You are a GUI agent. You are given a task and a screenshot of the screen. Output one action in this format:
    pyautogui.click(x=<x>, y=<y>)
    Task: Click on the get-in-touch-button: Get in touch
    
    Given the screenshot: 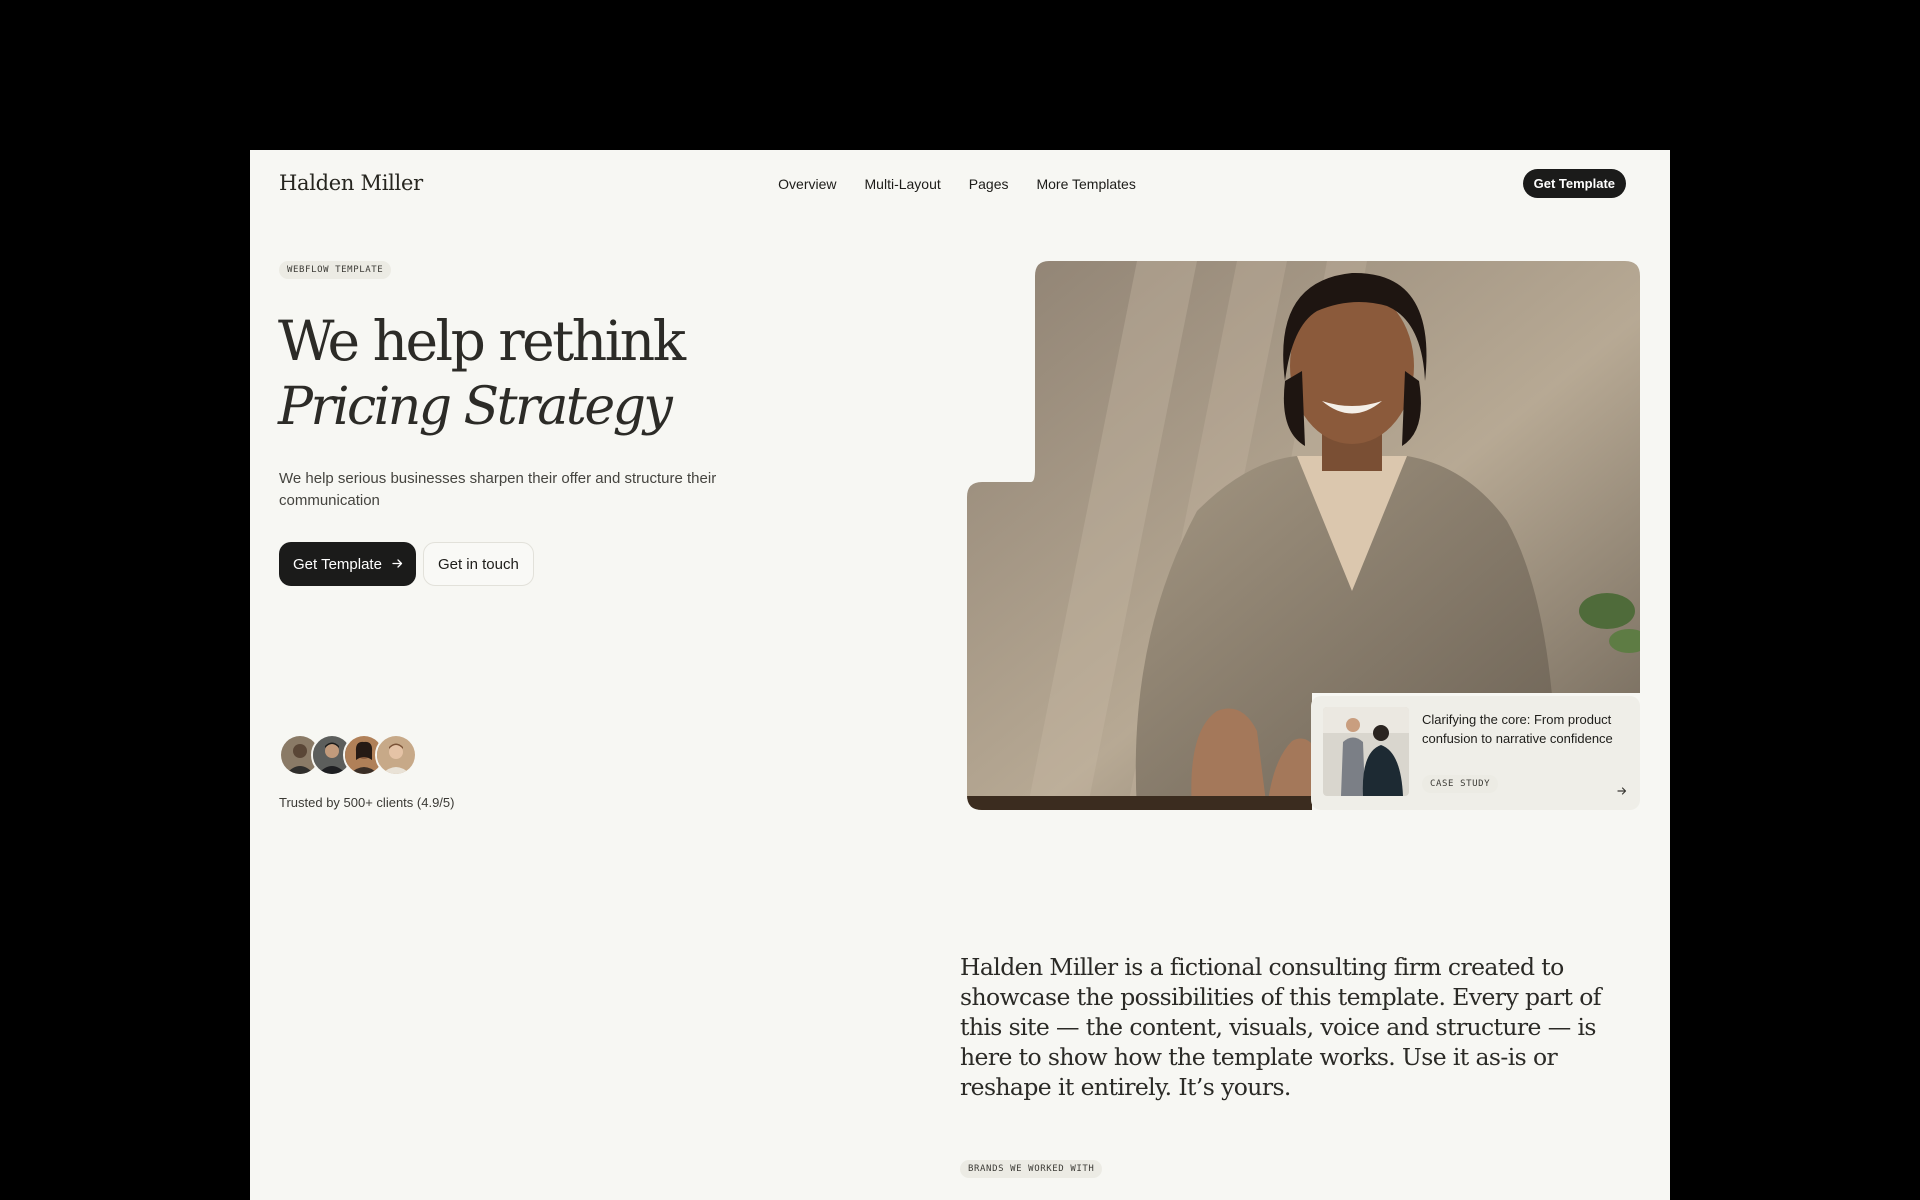 What is the action you would take?
    pyautogui.click(x=478, y=564)
    